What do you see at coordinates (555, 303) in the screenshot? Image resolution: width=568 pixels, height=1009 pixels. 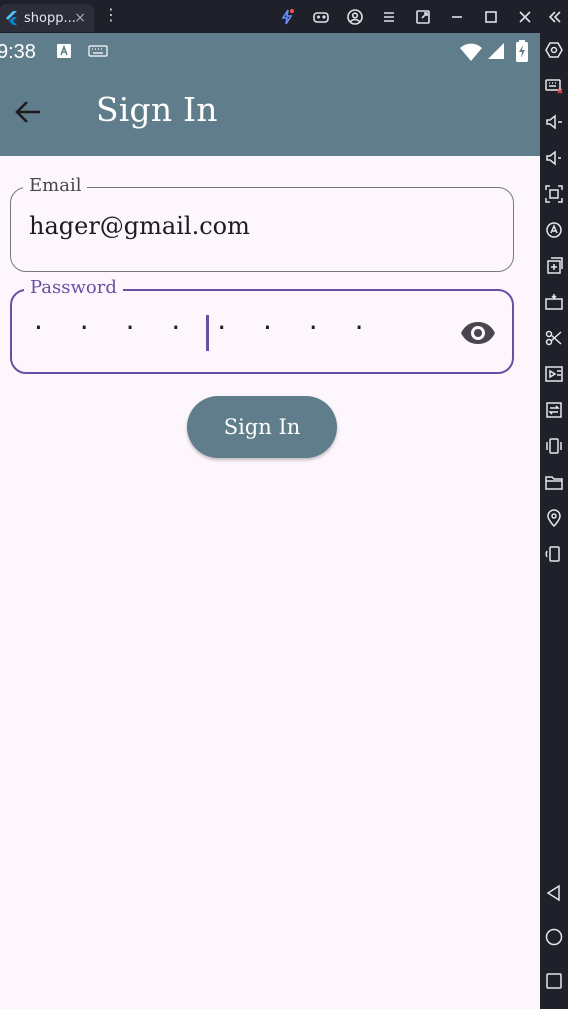 I see `apk-install-icon` at bounding box center [555, 303].